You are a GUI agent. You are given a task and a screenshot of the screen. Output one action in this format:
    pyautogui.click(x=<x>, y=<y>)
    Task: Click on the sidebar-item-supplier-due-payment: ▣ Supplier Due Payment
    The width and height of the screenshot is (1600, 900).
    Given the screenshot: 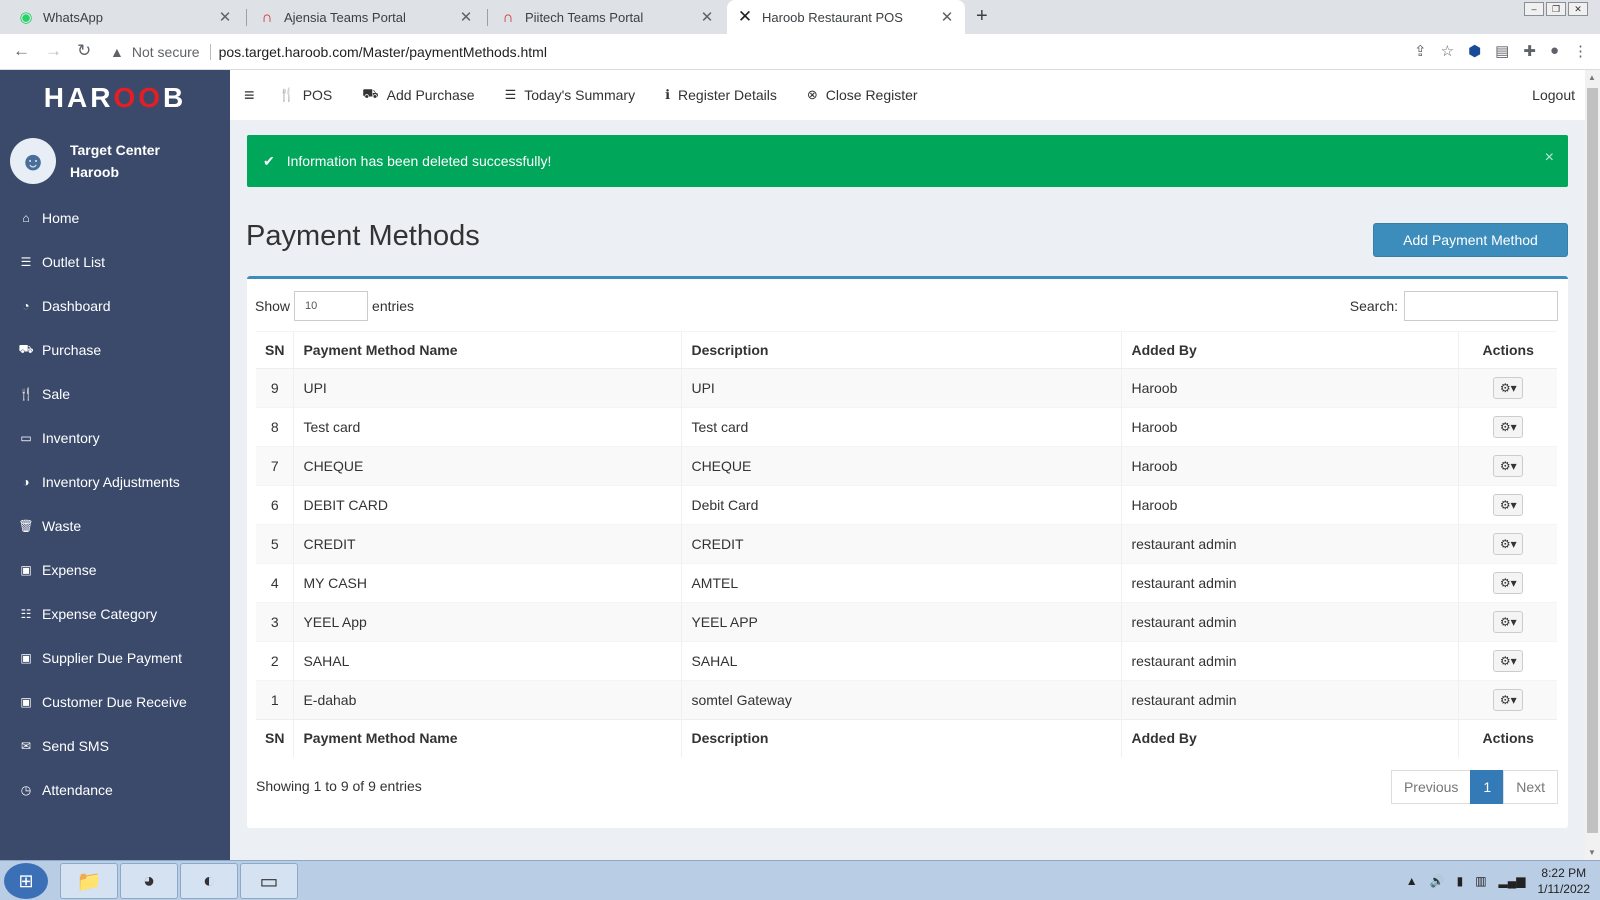 What is the action you would take?
    pyautogui.click(x=115, y=658)
    